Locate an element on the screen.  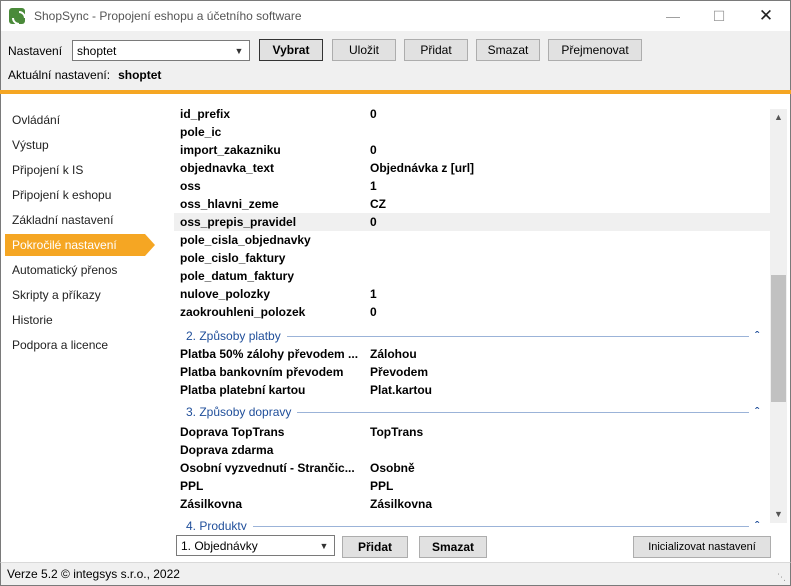
grid-row: pole_cislo_faktury is located at coordinates (472, 258).